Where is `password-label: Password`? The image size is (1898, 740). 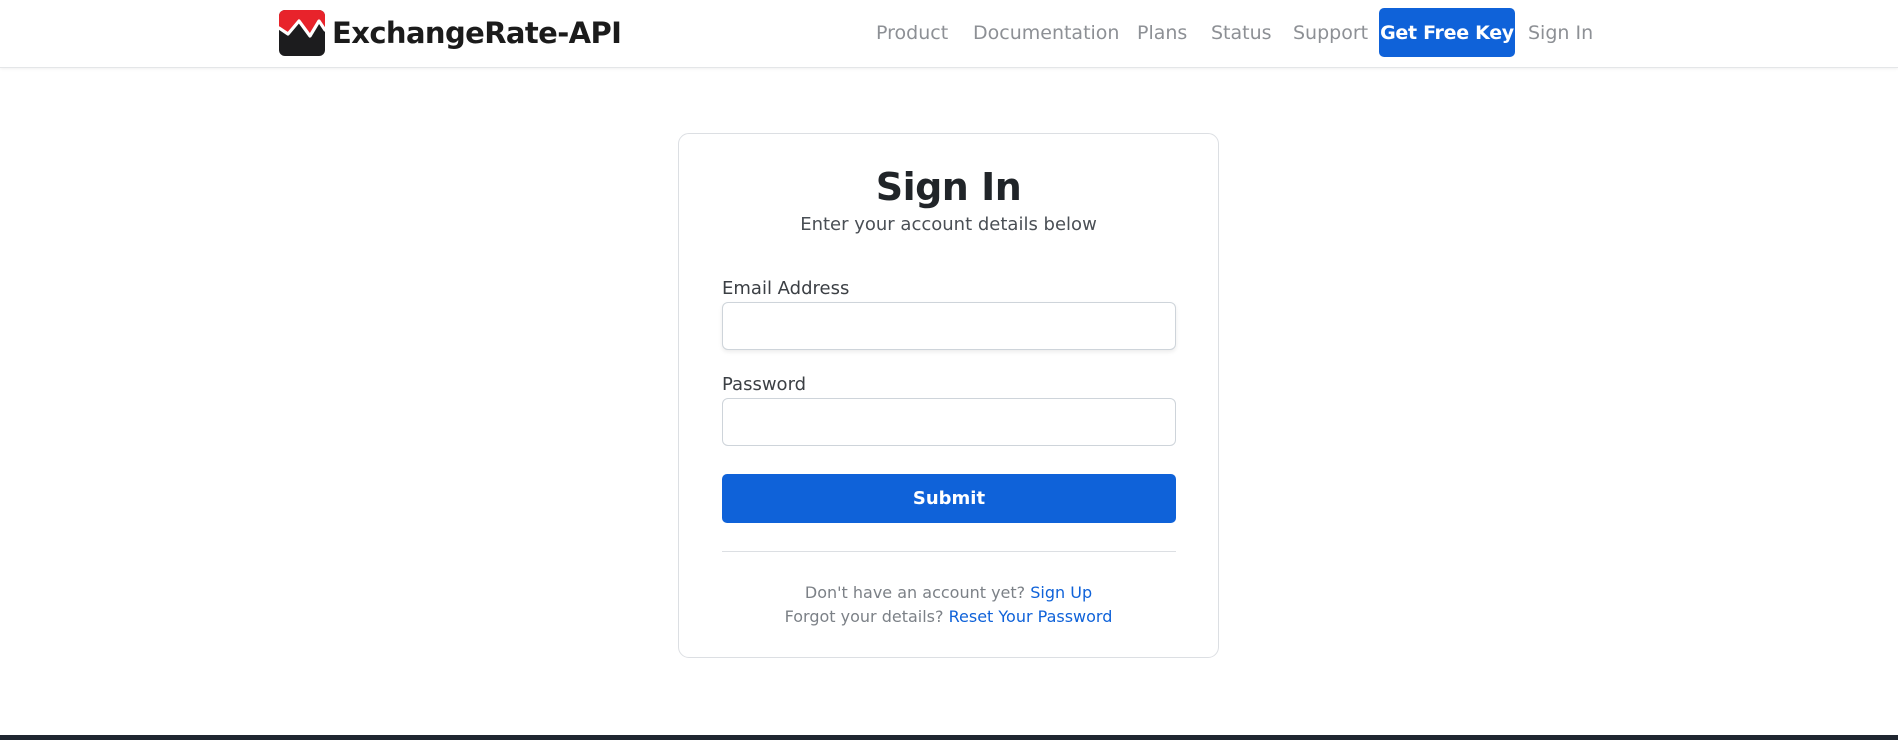
password-label: Password is located at coordinates (764, 384).